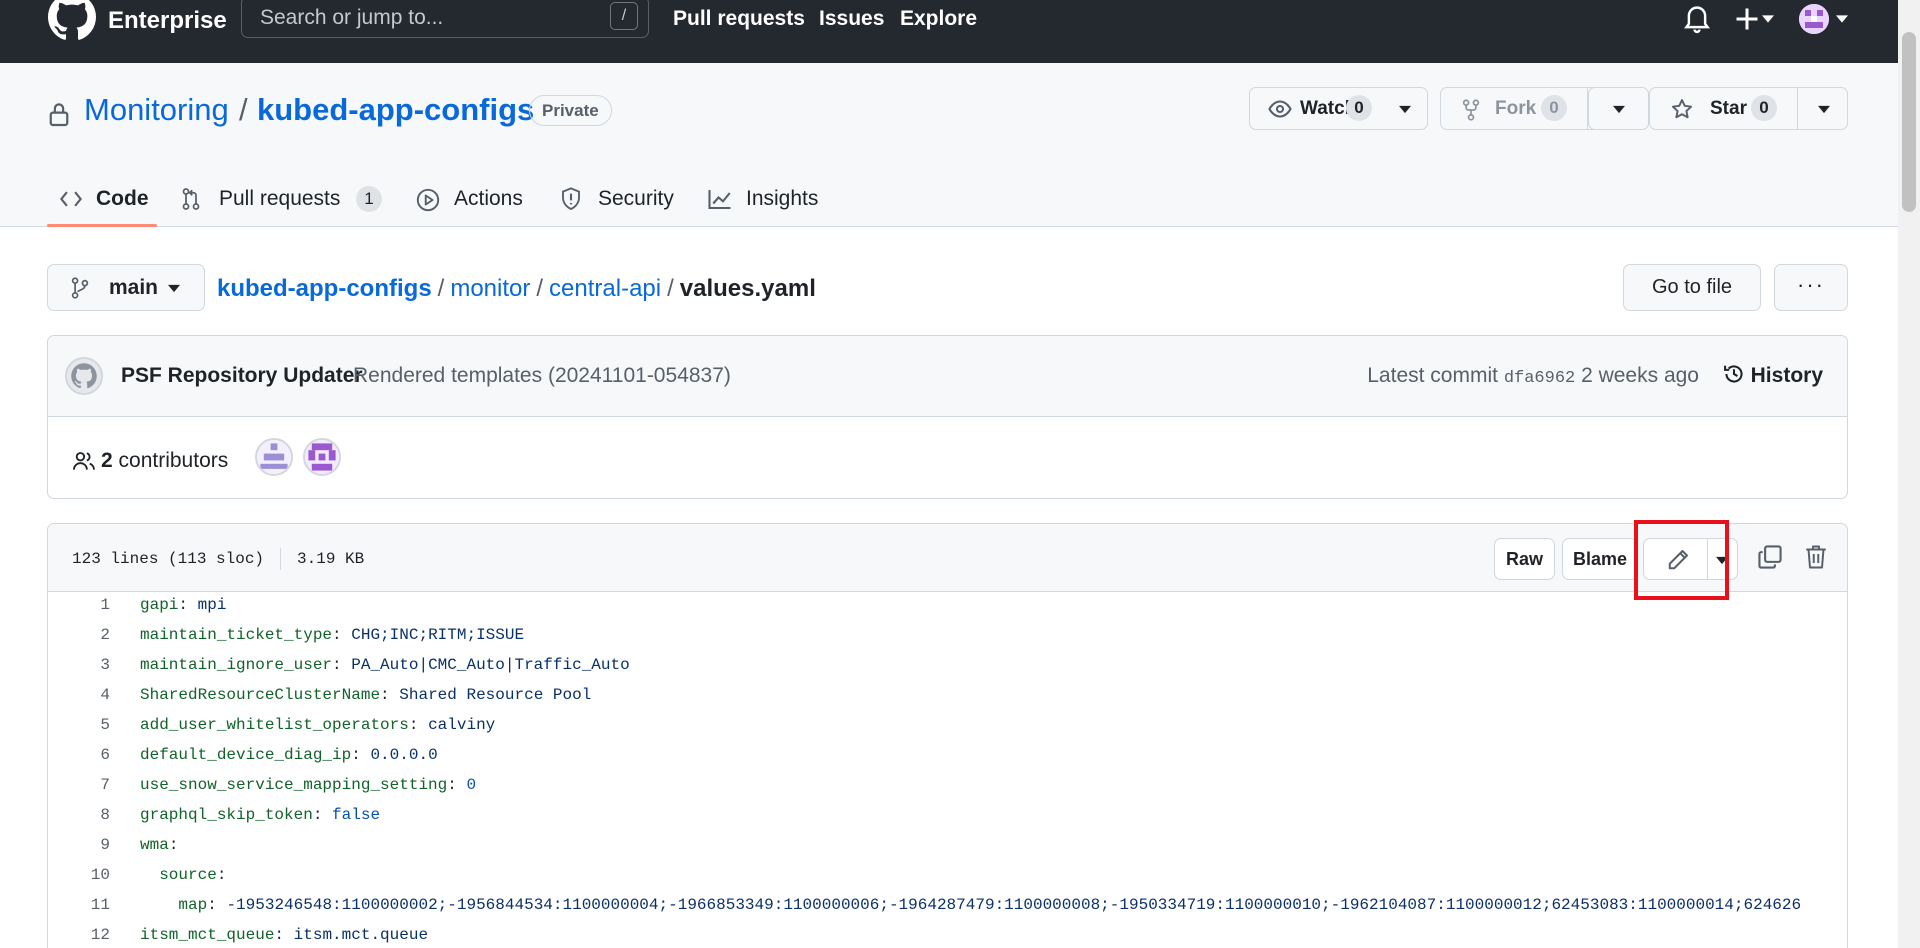 The image size is (1920, 948). Describe the element at coordinates (207, 935) in the screenshot. I see `yaml-key: itsm_mct_queue` at that location.